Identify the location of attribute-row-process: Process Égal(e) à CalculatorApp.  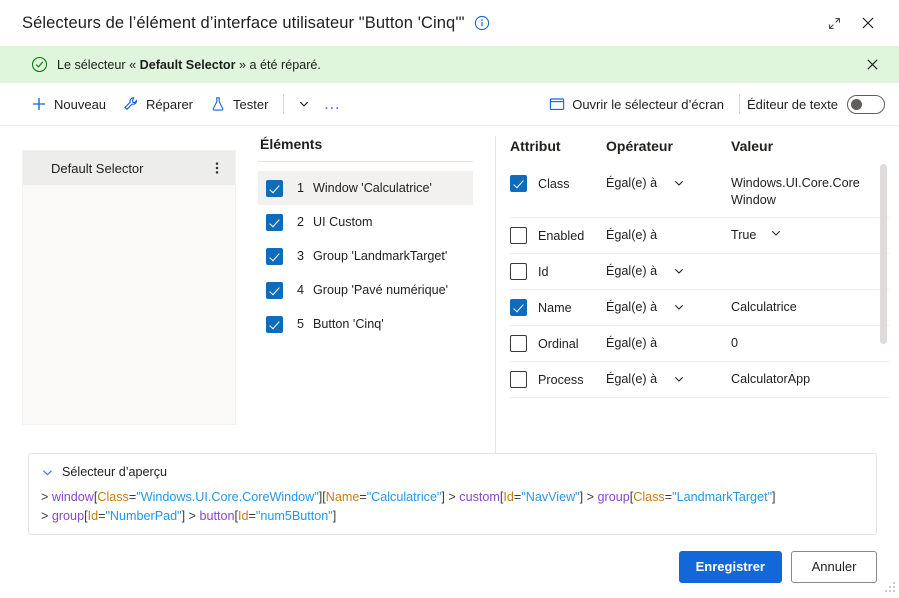
(699, 380).